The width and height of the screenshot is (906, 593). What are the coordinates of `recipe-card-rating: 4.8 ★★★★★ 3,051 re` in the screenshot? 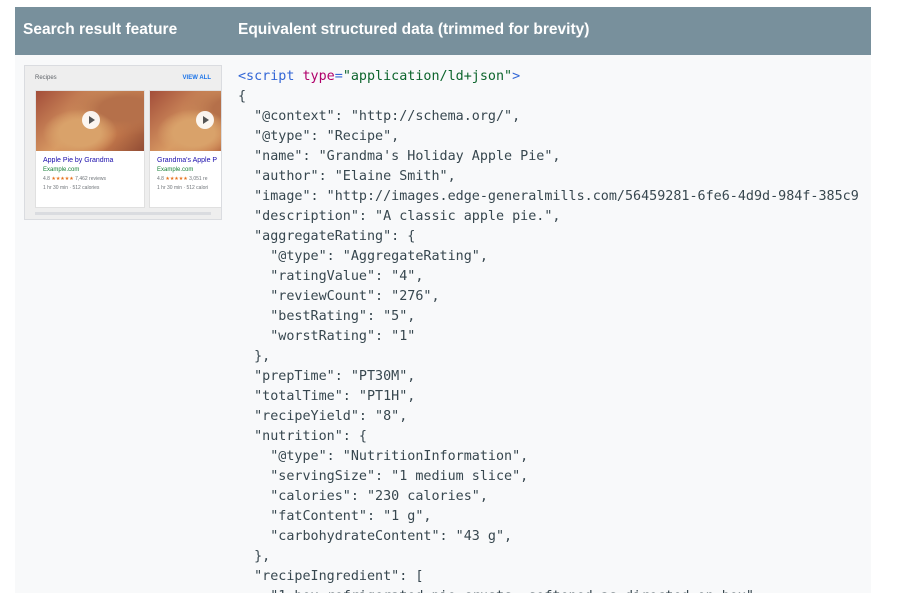 It's located at (182, 179).